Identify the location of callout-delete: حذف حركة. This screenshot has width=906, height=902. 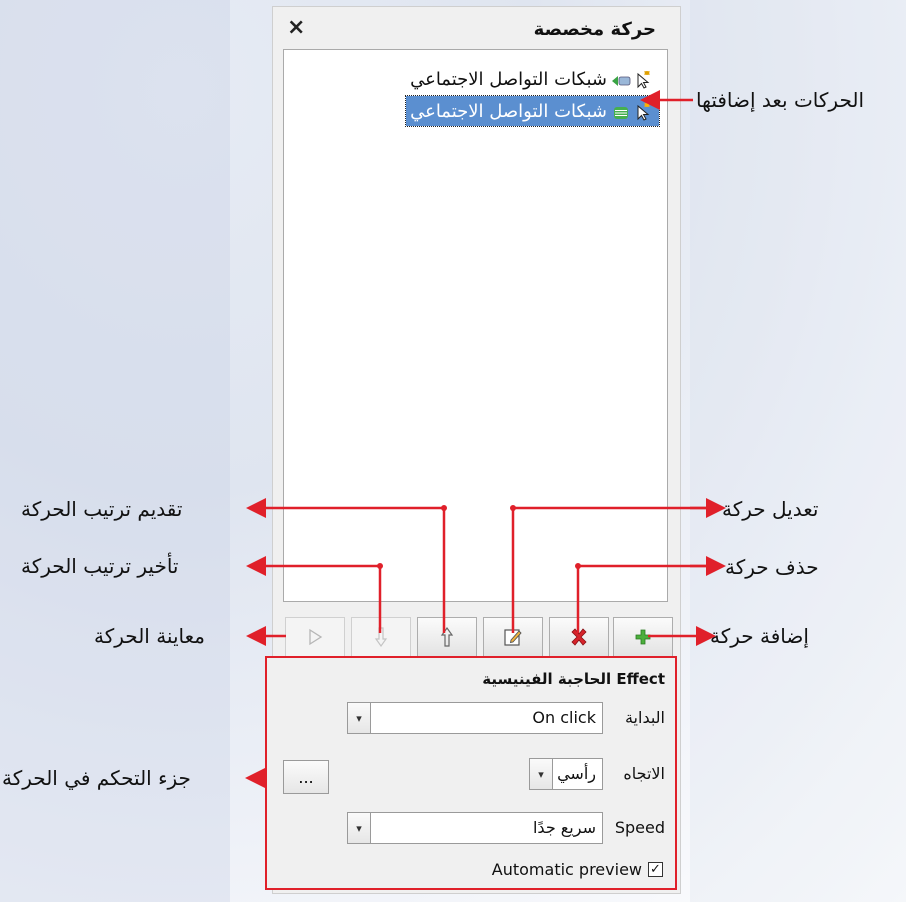
(772, 567).